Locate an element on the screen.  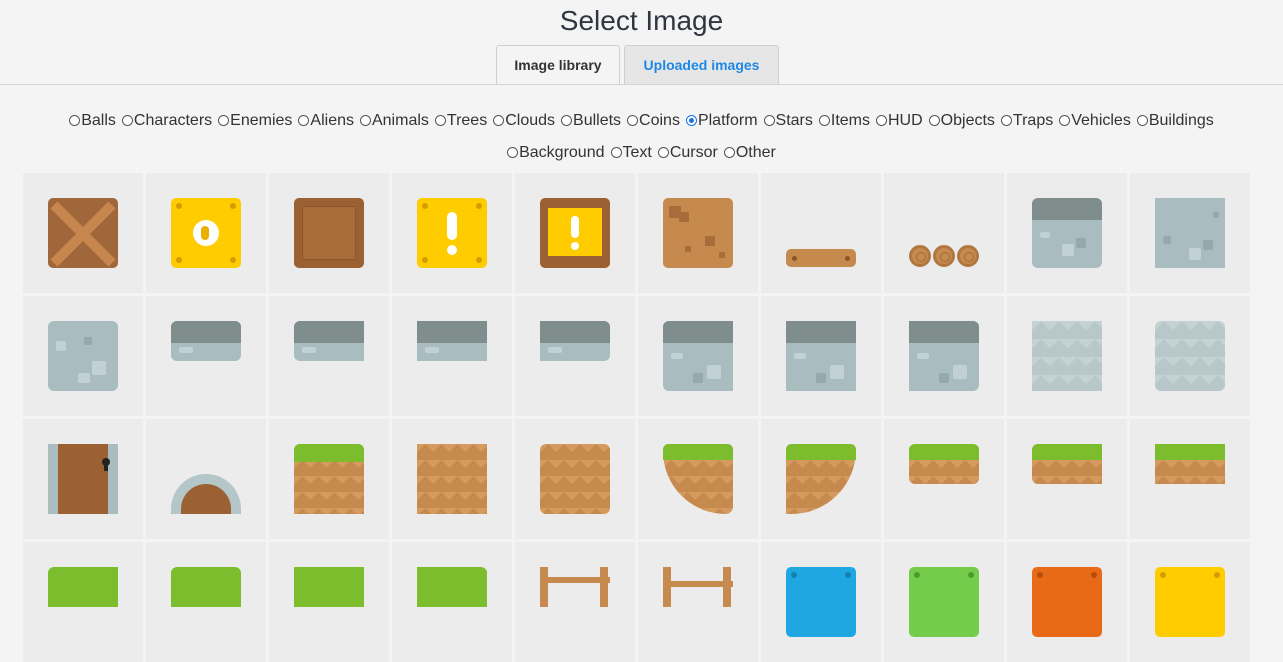
category-radio-vehicles: Vehicles is located at coordinates (1095, 121).